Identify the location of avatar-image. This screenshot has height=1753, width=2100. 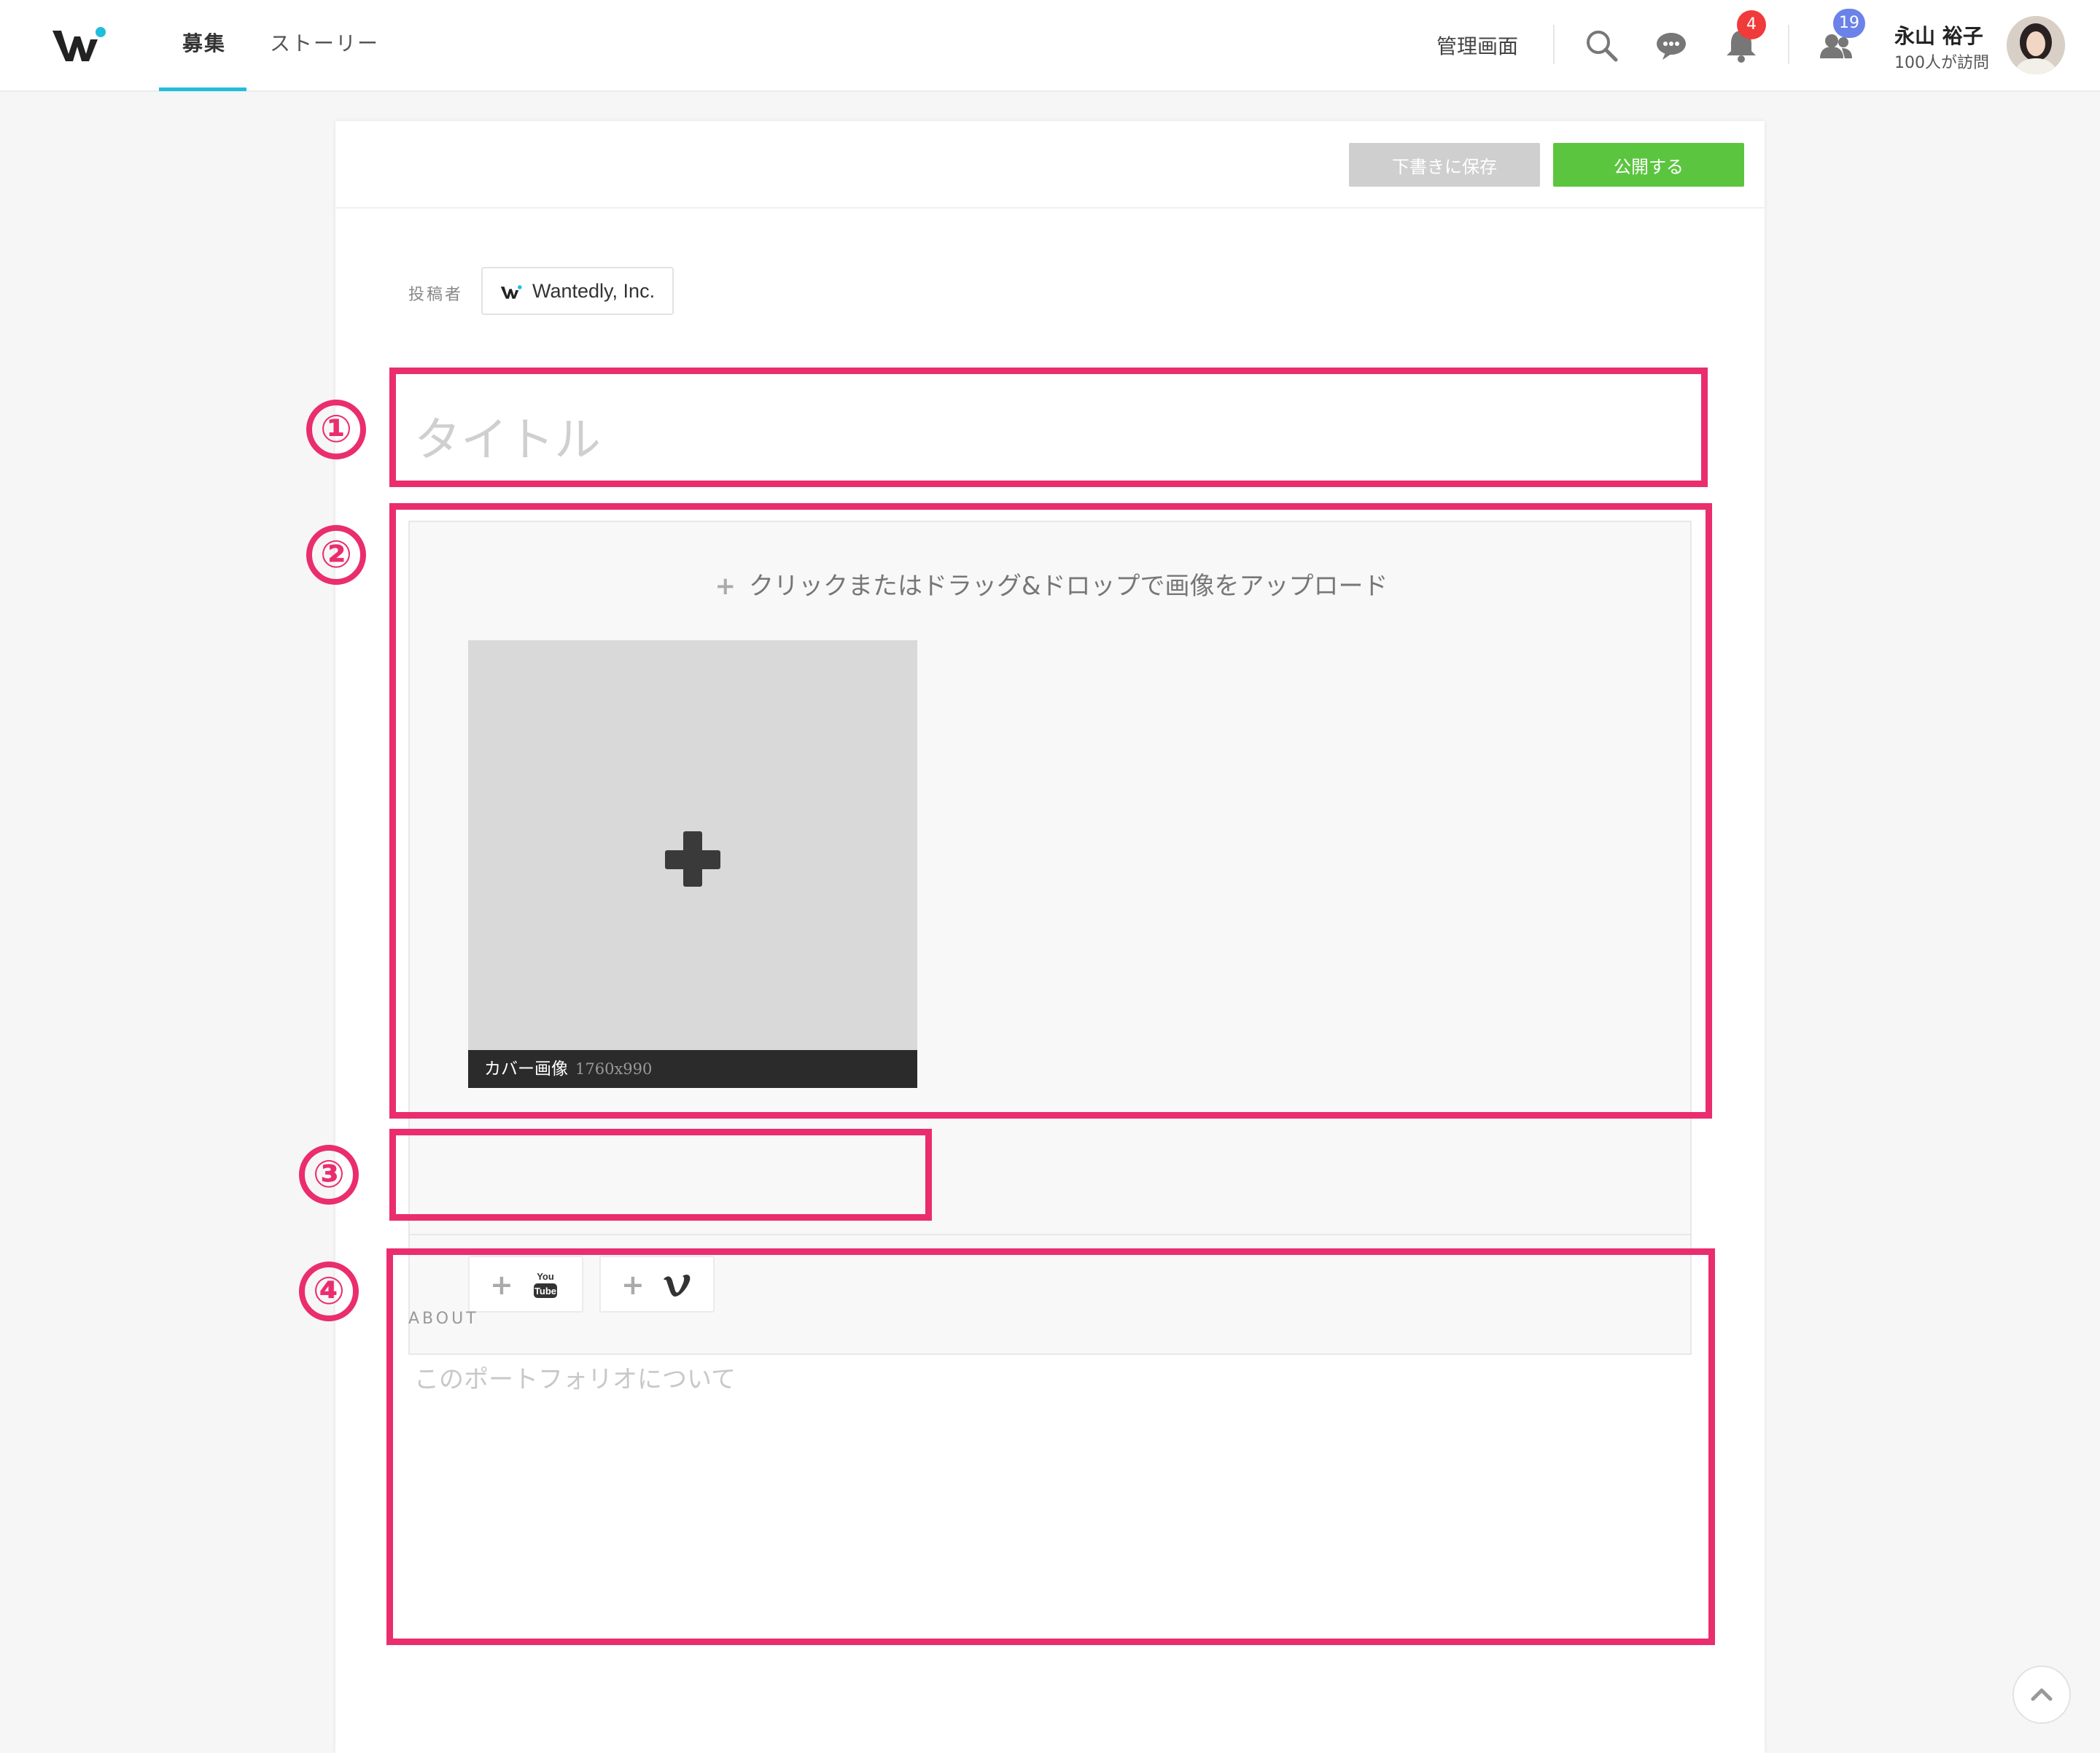
(2036, 45).